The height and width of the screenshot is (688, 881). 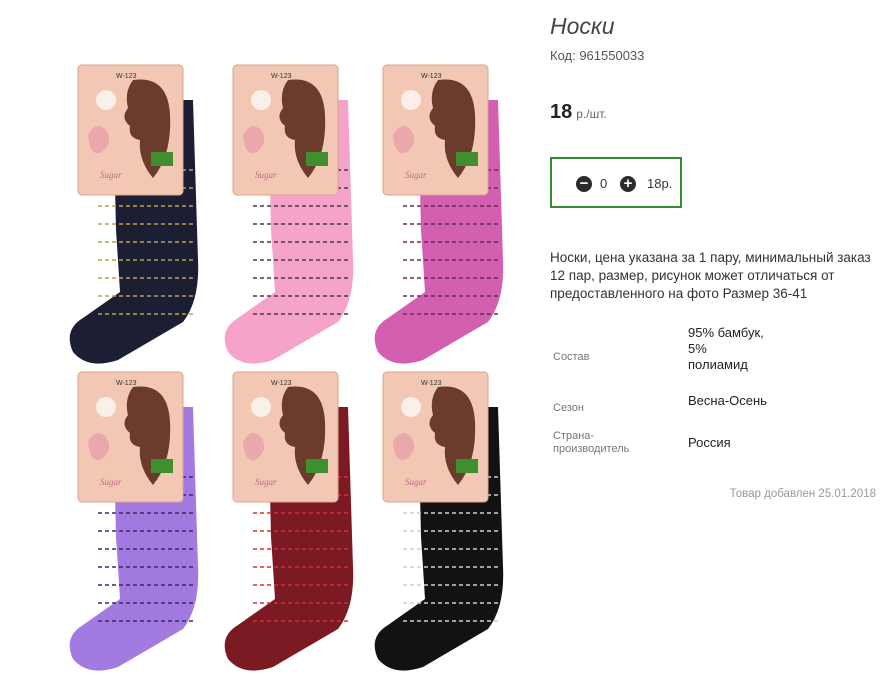 What do you see at coordinates (289, 521) in the screenshot?
I see `sock-5: W-123 Sugar` at bounding box center [289, 521].